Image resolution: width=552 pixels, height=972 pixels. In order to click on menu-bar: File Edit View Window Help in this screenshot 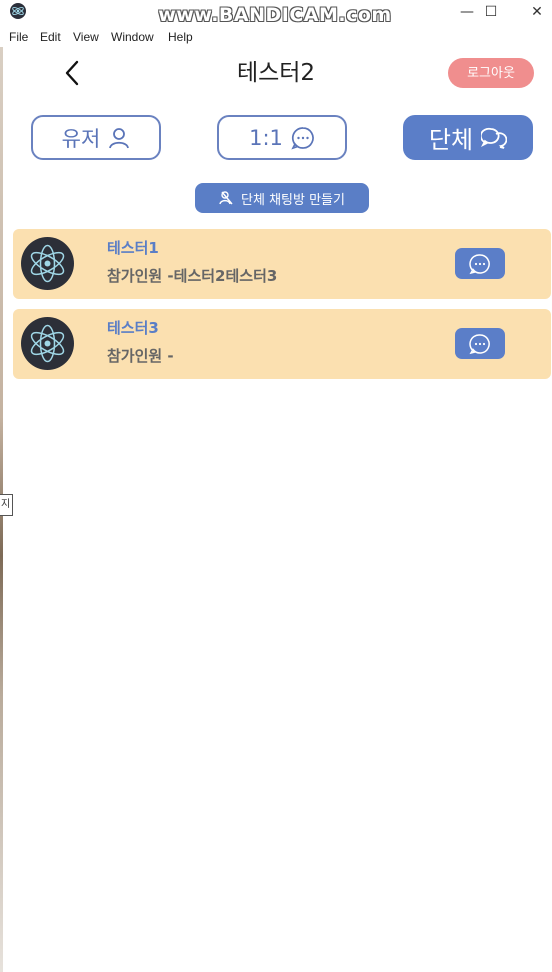, I will do `click(276, 37)`.